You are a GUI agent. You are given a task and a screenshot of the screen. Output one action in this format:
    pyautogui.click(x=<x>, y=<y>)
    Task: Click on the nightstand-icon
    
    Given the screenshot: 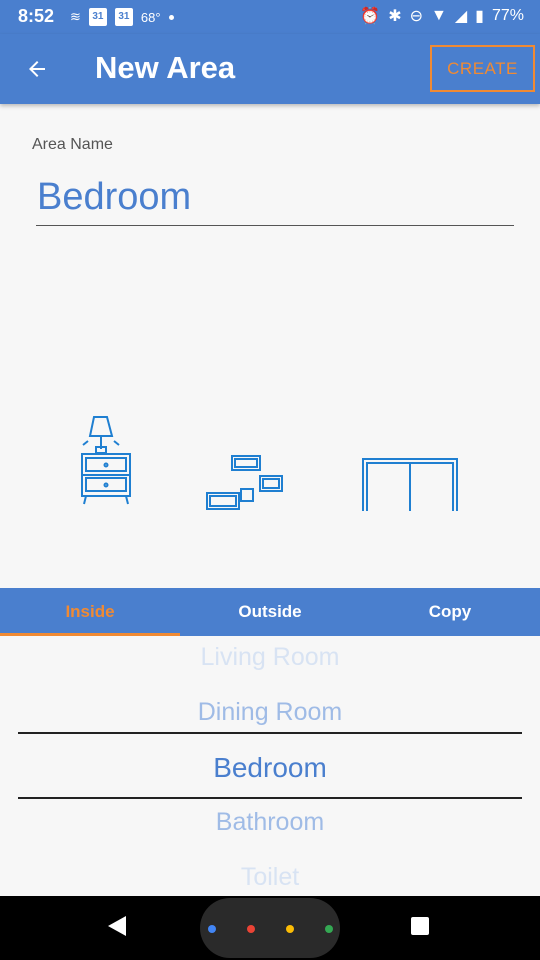 What is the action you would take?
    pyautogui.click(x=106, y=479)
    